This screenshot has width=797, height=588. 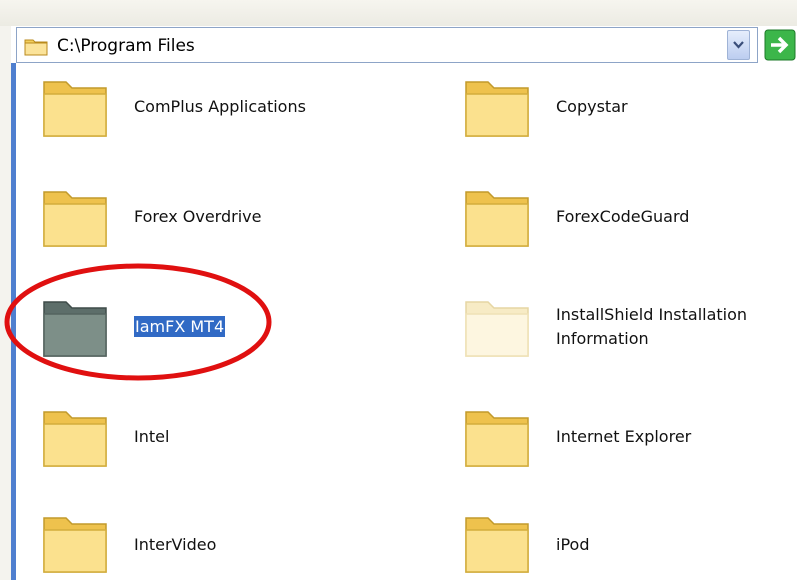 I want to click on folder-item: InterVideo, so click(x=230, y=548).